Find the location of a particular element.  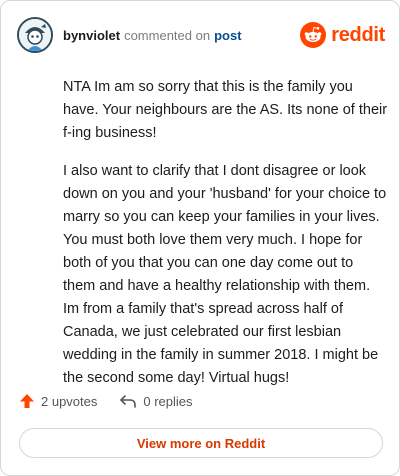

comment-header: bynviolet commented on post reddit is located at coordinates (201, 35).